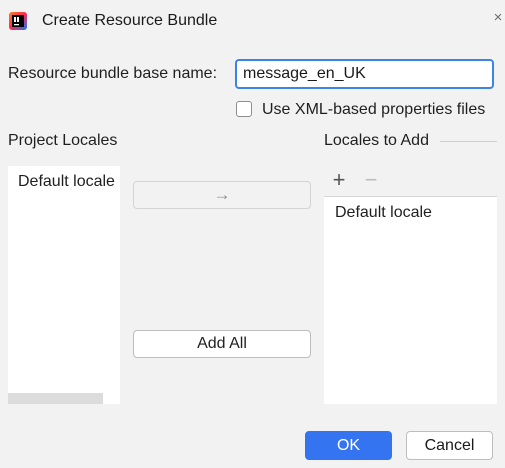  Describe the element at coordinates (18, 21) in the screenshot. I see `intellij-idea-icon` at that location.